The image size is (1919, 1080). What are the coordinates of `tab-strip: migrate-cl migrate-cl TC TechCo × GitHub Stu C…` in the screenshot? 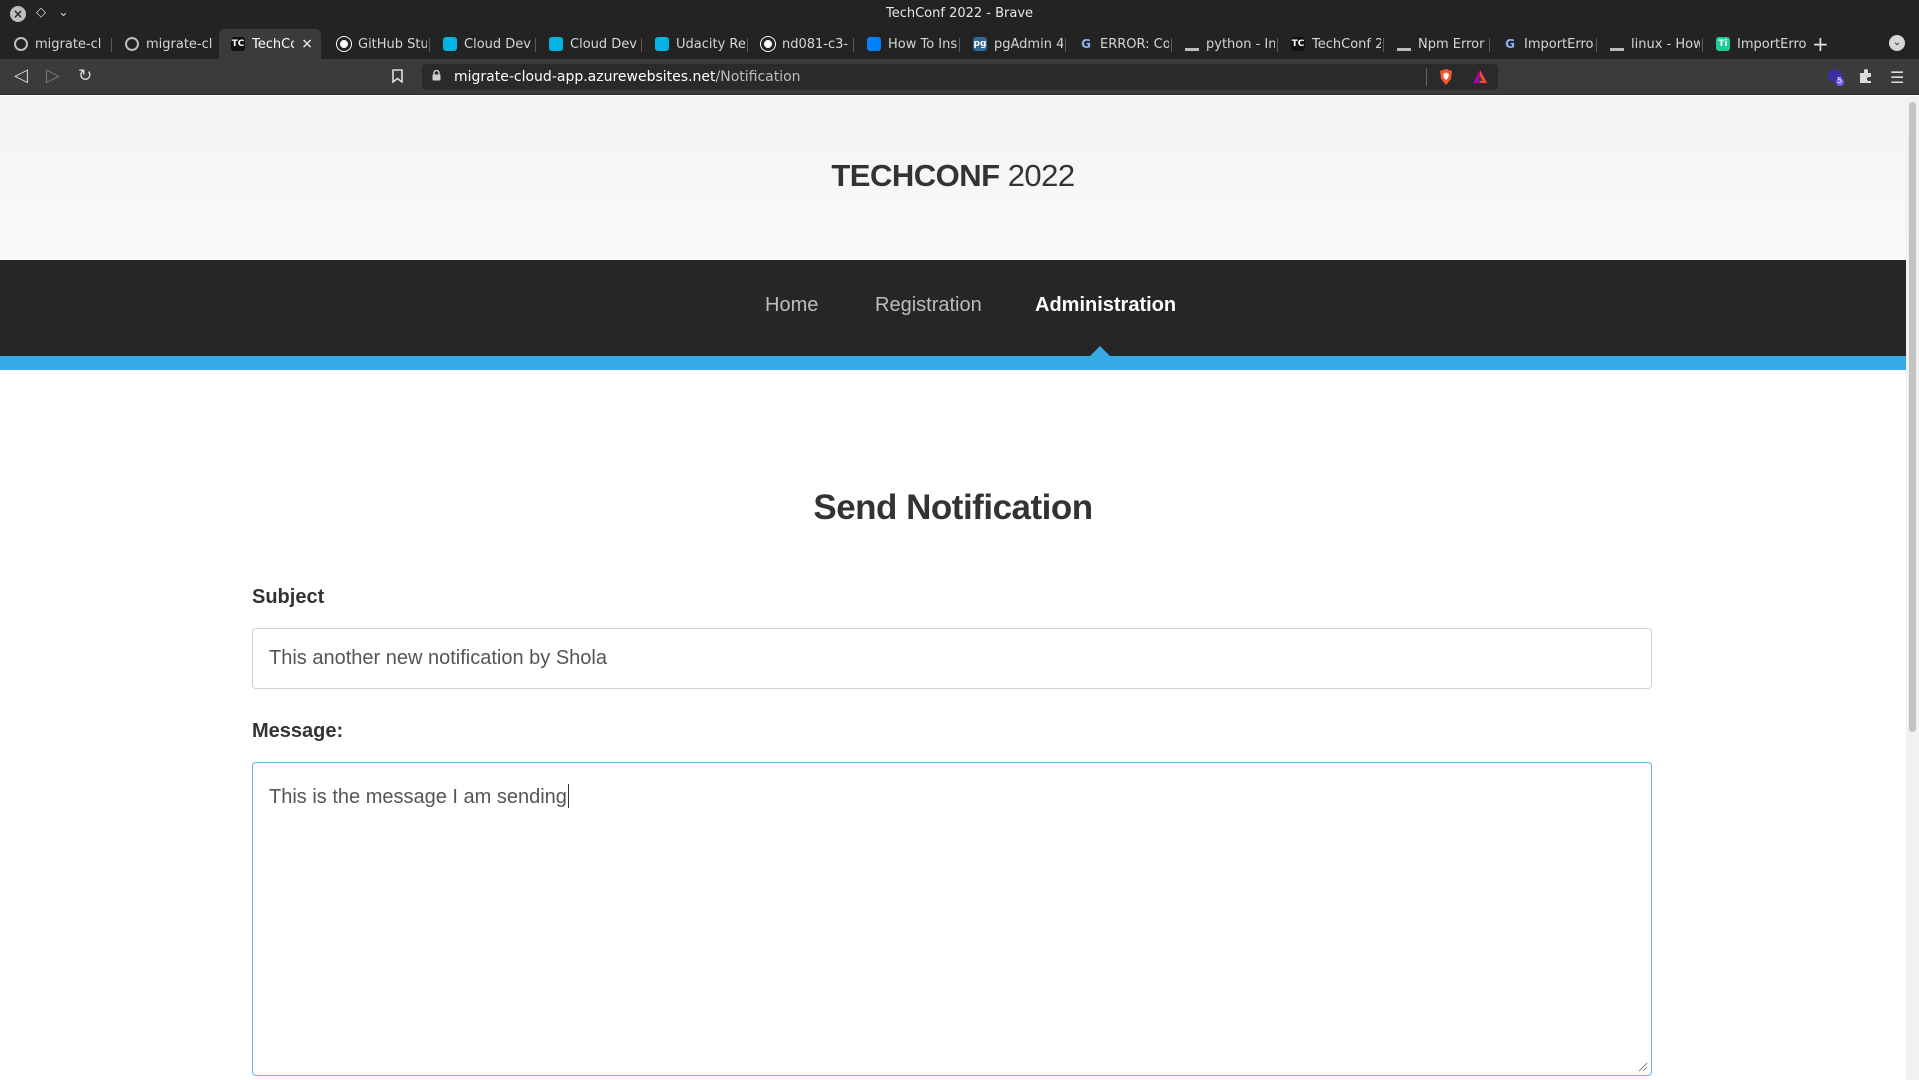 It's located at (959, 44).